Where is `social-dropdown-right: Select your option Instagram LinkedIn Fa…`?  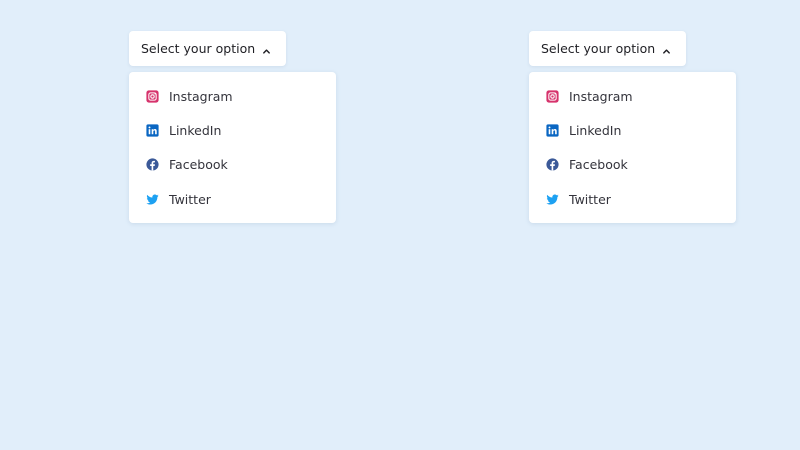
social-dropdown-right: Select your option Instagram LinkedIn Fa… is located at coordinates (632, 127).